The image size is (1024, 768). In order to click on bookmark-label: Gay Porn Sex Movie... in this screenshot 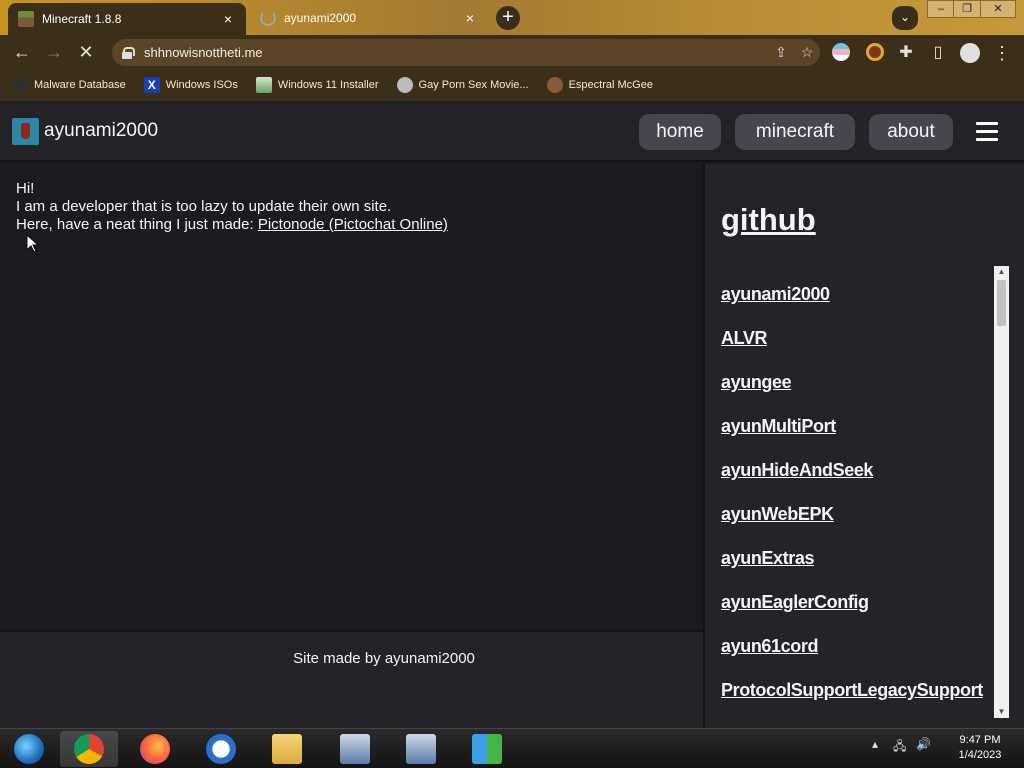, I will do `click(473, 85)`.